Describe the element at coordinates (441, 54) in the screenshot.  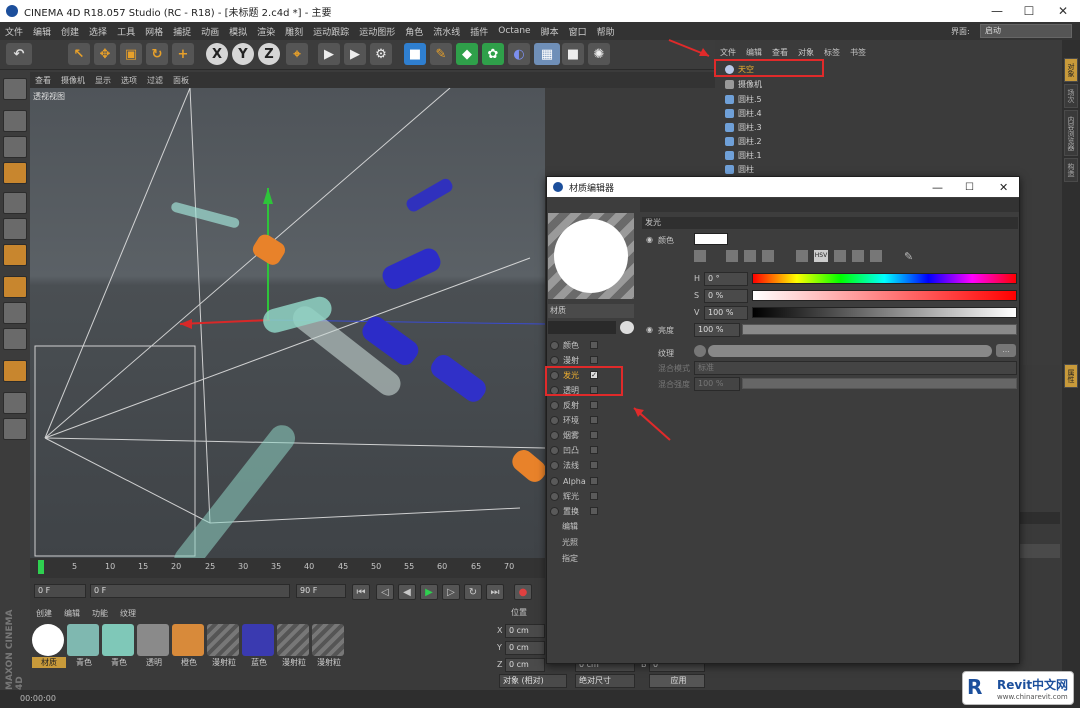
I see `pen-icon: ✎` at that location.